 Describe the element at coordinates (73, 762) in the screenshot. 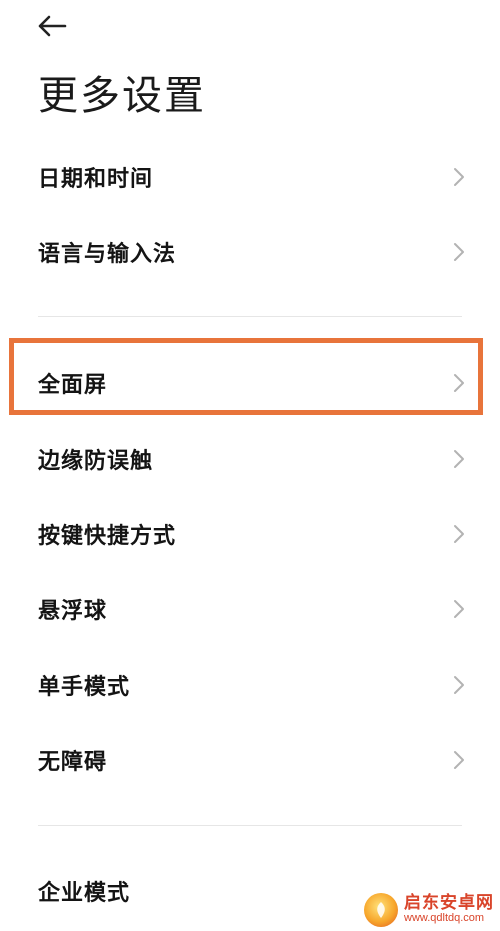

I see `settings-item-label: 无障碍` at that location.